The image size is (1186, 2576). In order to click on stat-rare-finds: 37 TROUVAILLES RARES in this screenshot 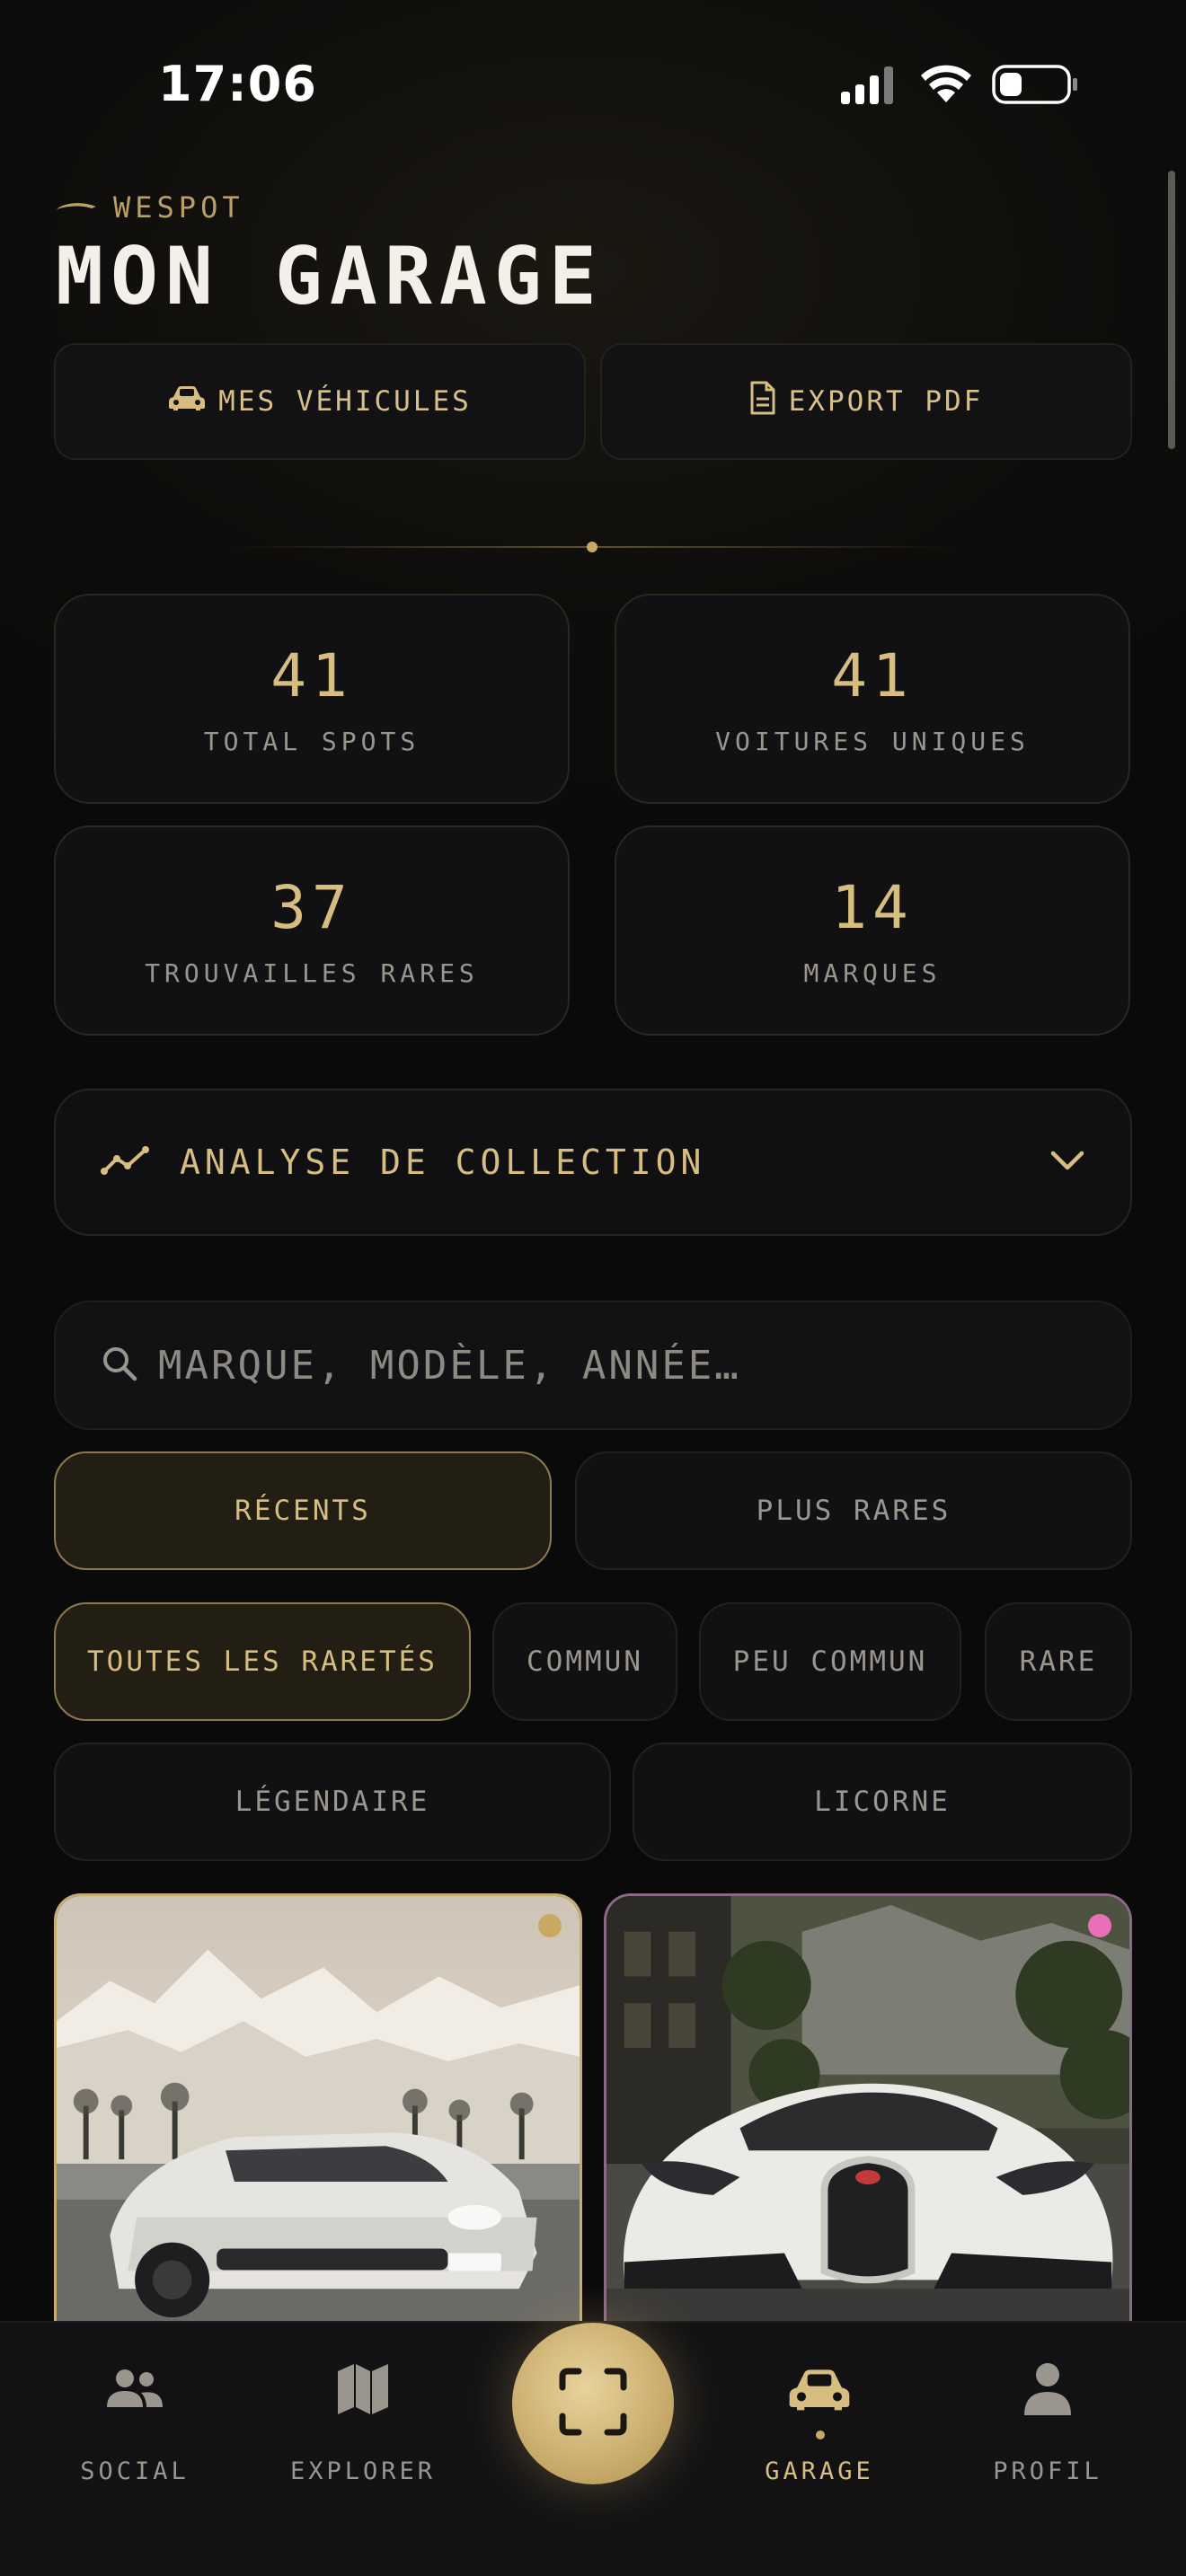, I will do `click(312, 931)`.